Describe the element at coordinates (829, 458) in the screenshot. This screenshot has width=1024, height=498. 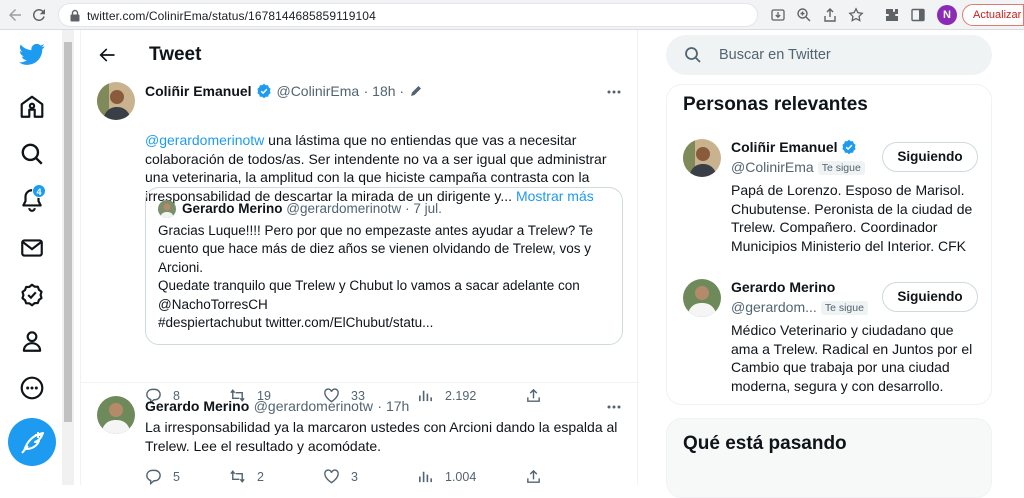
I see `trending-panel: Qué está pasando` at that location.